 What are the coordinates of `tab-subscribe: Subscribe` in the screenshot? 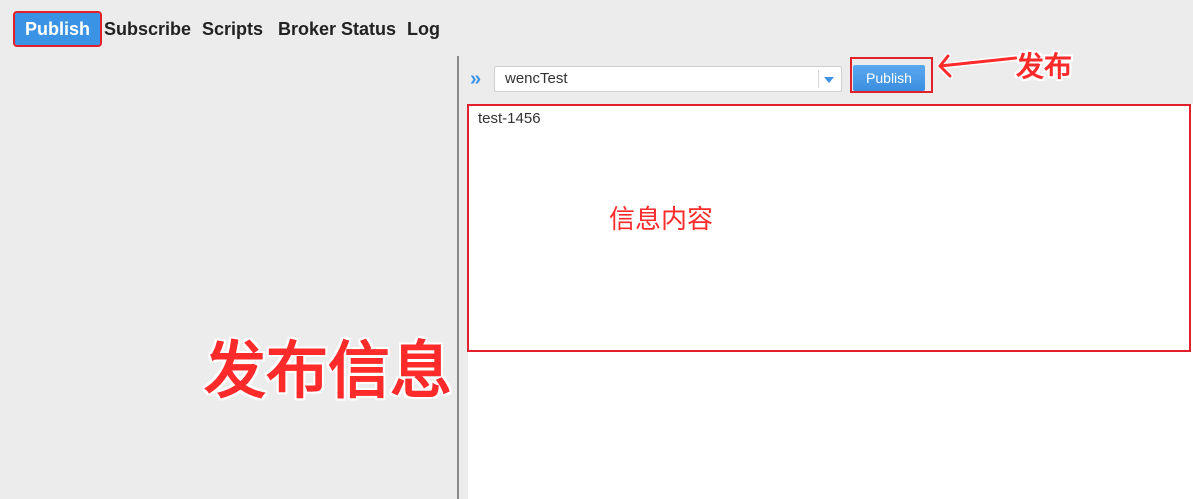 It's located at (147, 29).